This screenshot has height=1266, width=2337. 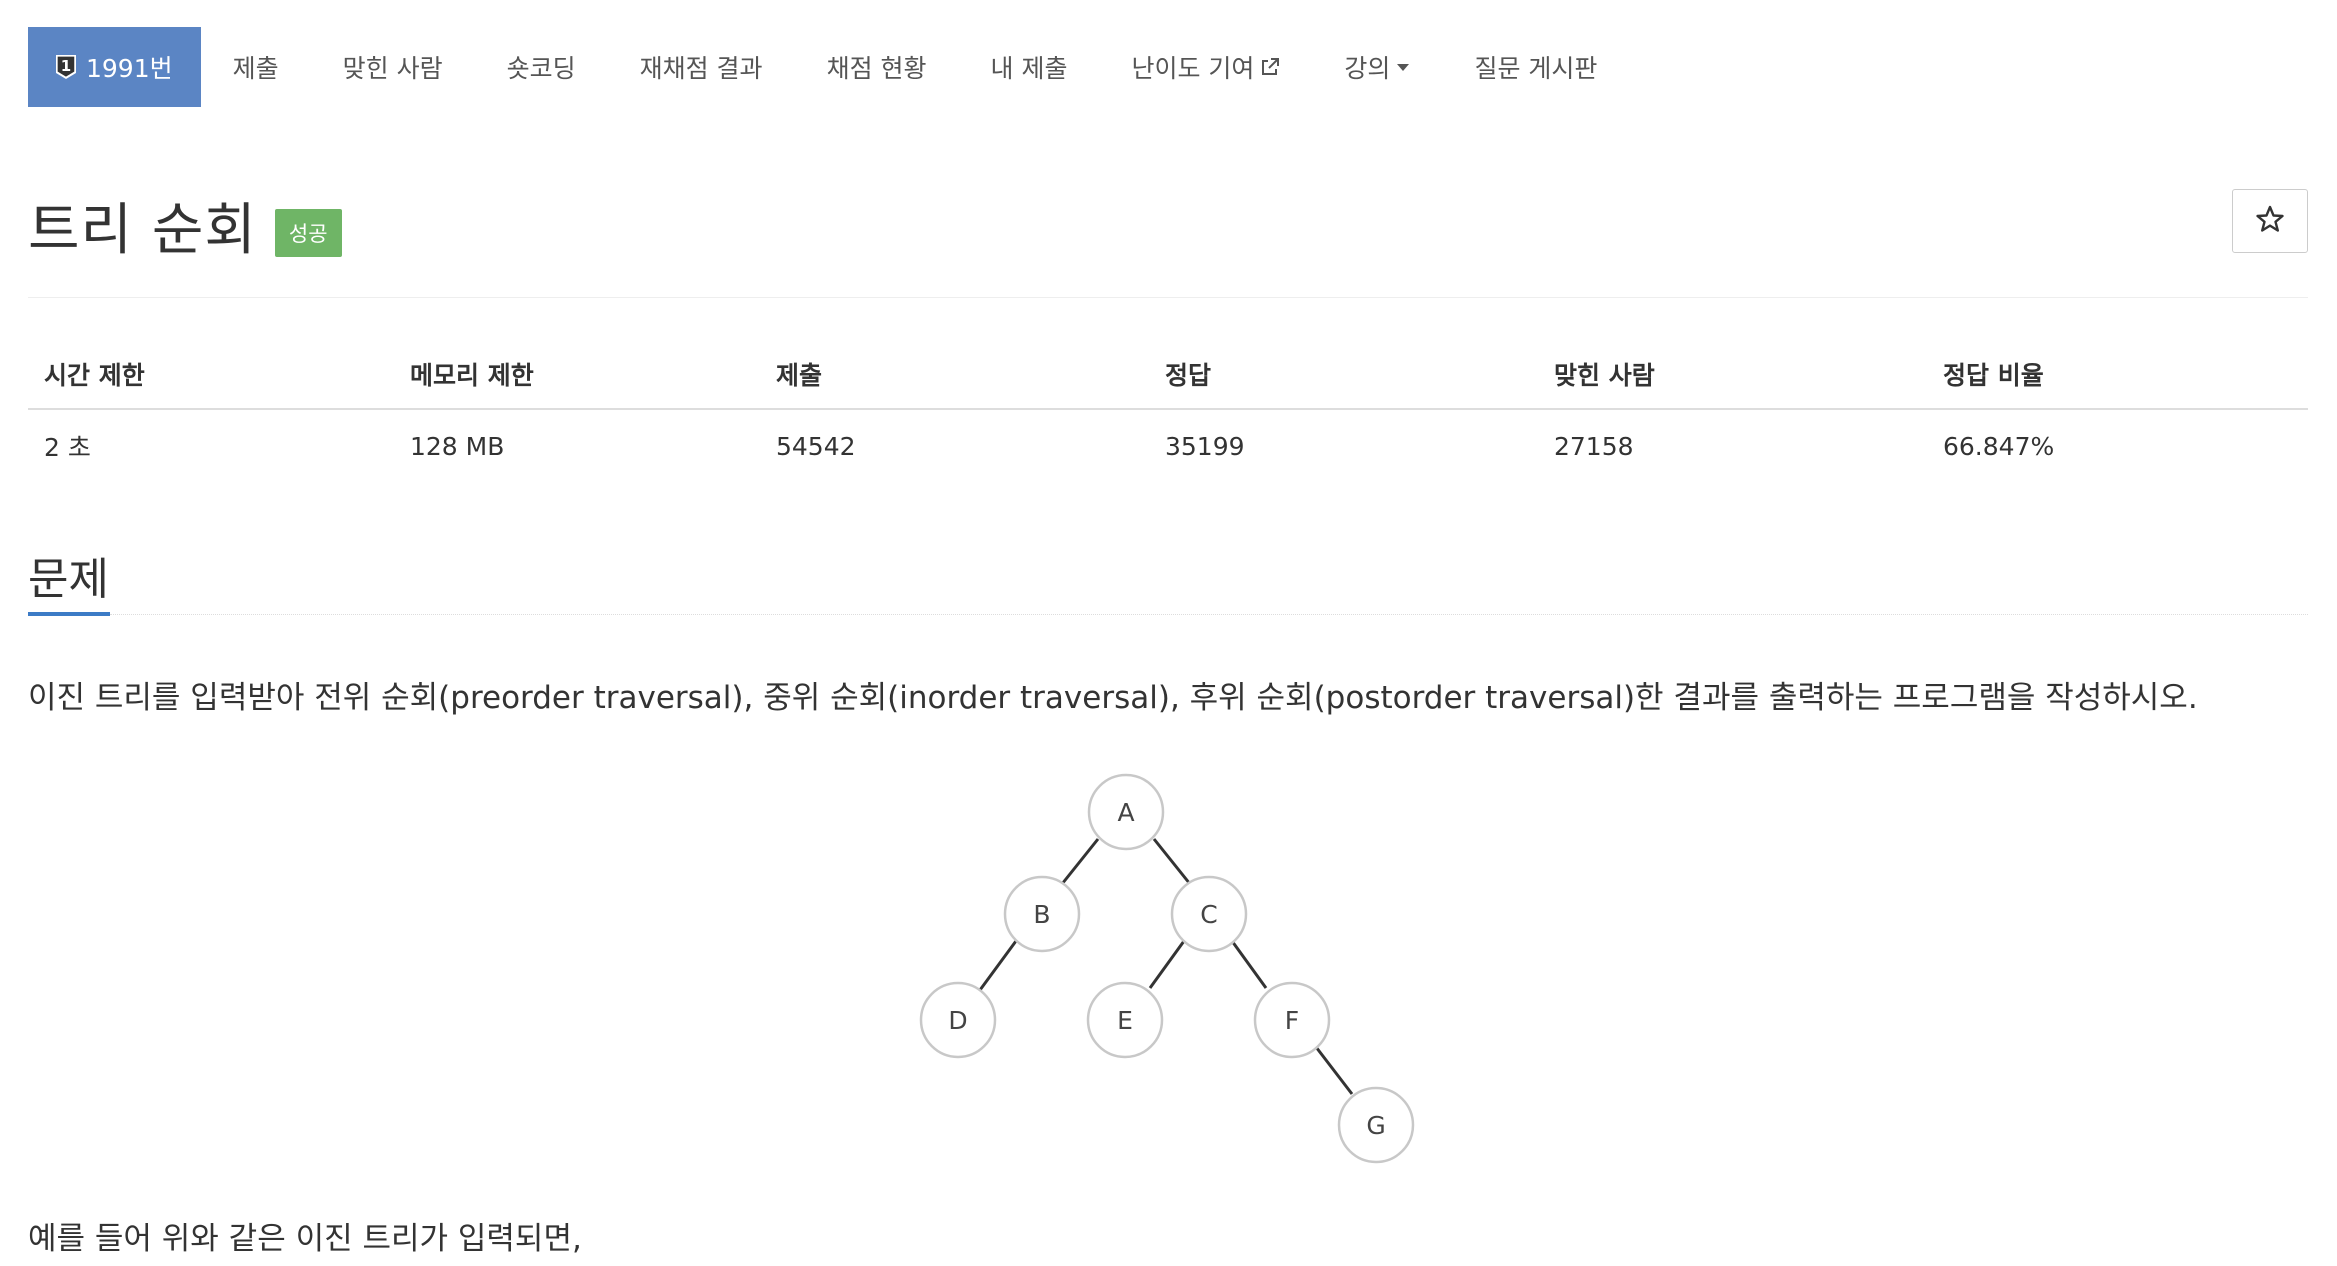 I want to click on page-title: 트리 순회, so click(x=142, y=230).